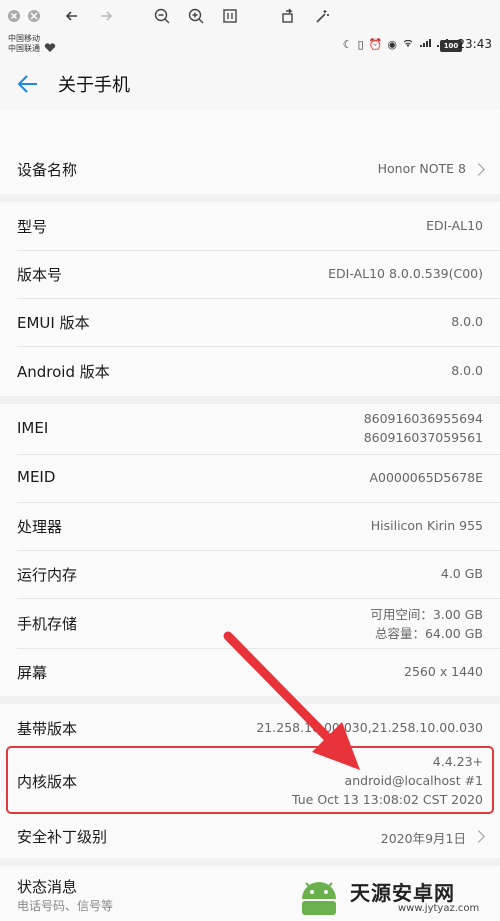 The image size is (500, 921). Describe the element at coordinates (33, 428) in the screenshot. I see `imei-label: IMEI` at that location.